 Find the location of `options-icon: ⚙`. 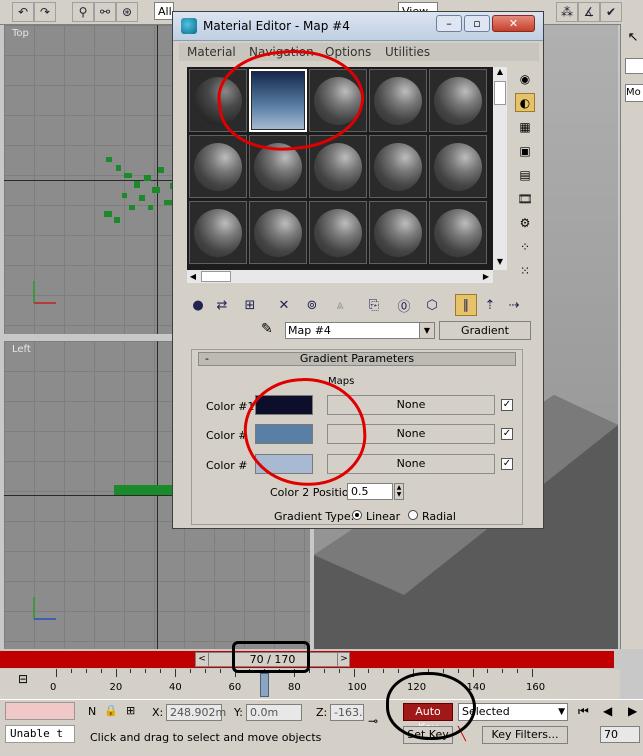

options-icon: ⚙ is located at coordinates (525, 222).